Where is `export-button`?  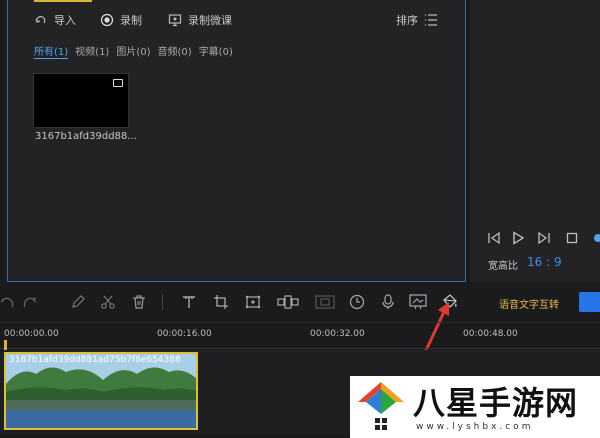
export-button is located at coordinates (589, 302).